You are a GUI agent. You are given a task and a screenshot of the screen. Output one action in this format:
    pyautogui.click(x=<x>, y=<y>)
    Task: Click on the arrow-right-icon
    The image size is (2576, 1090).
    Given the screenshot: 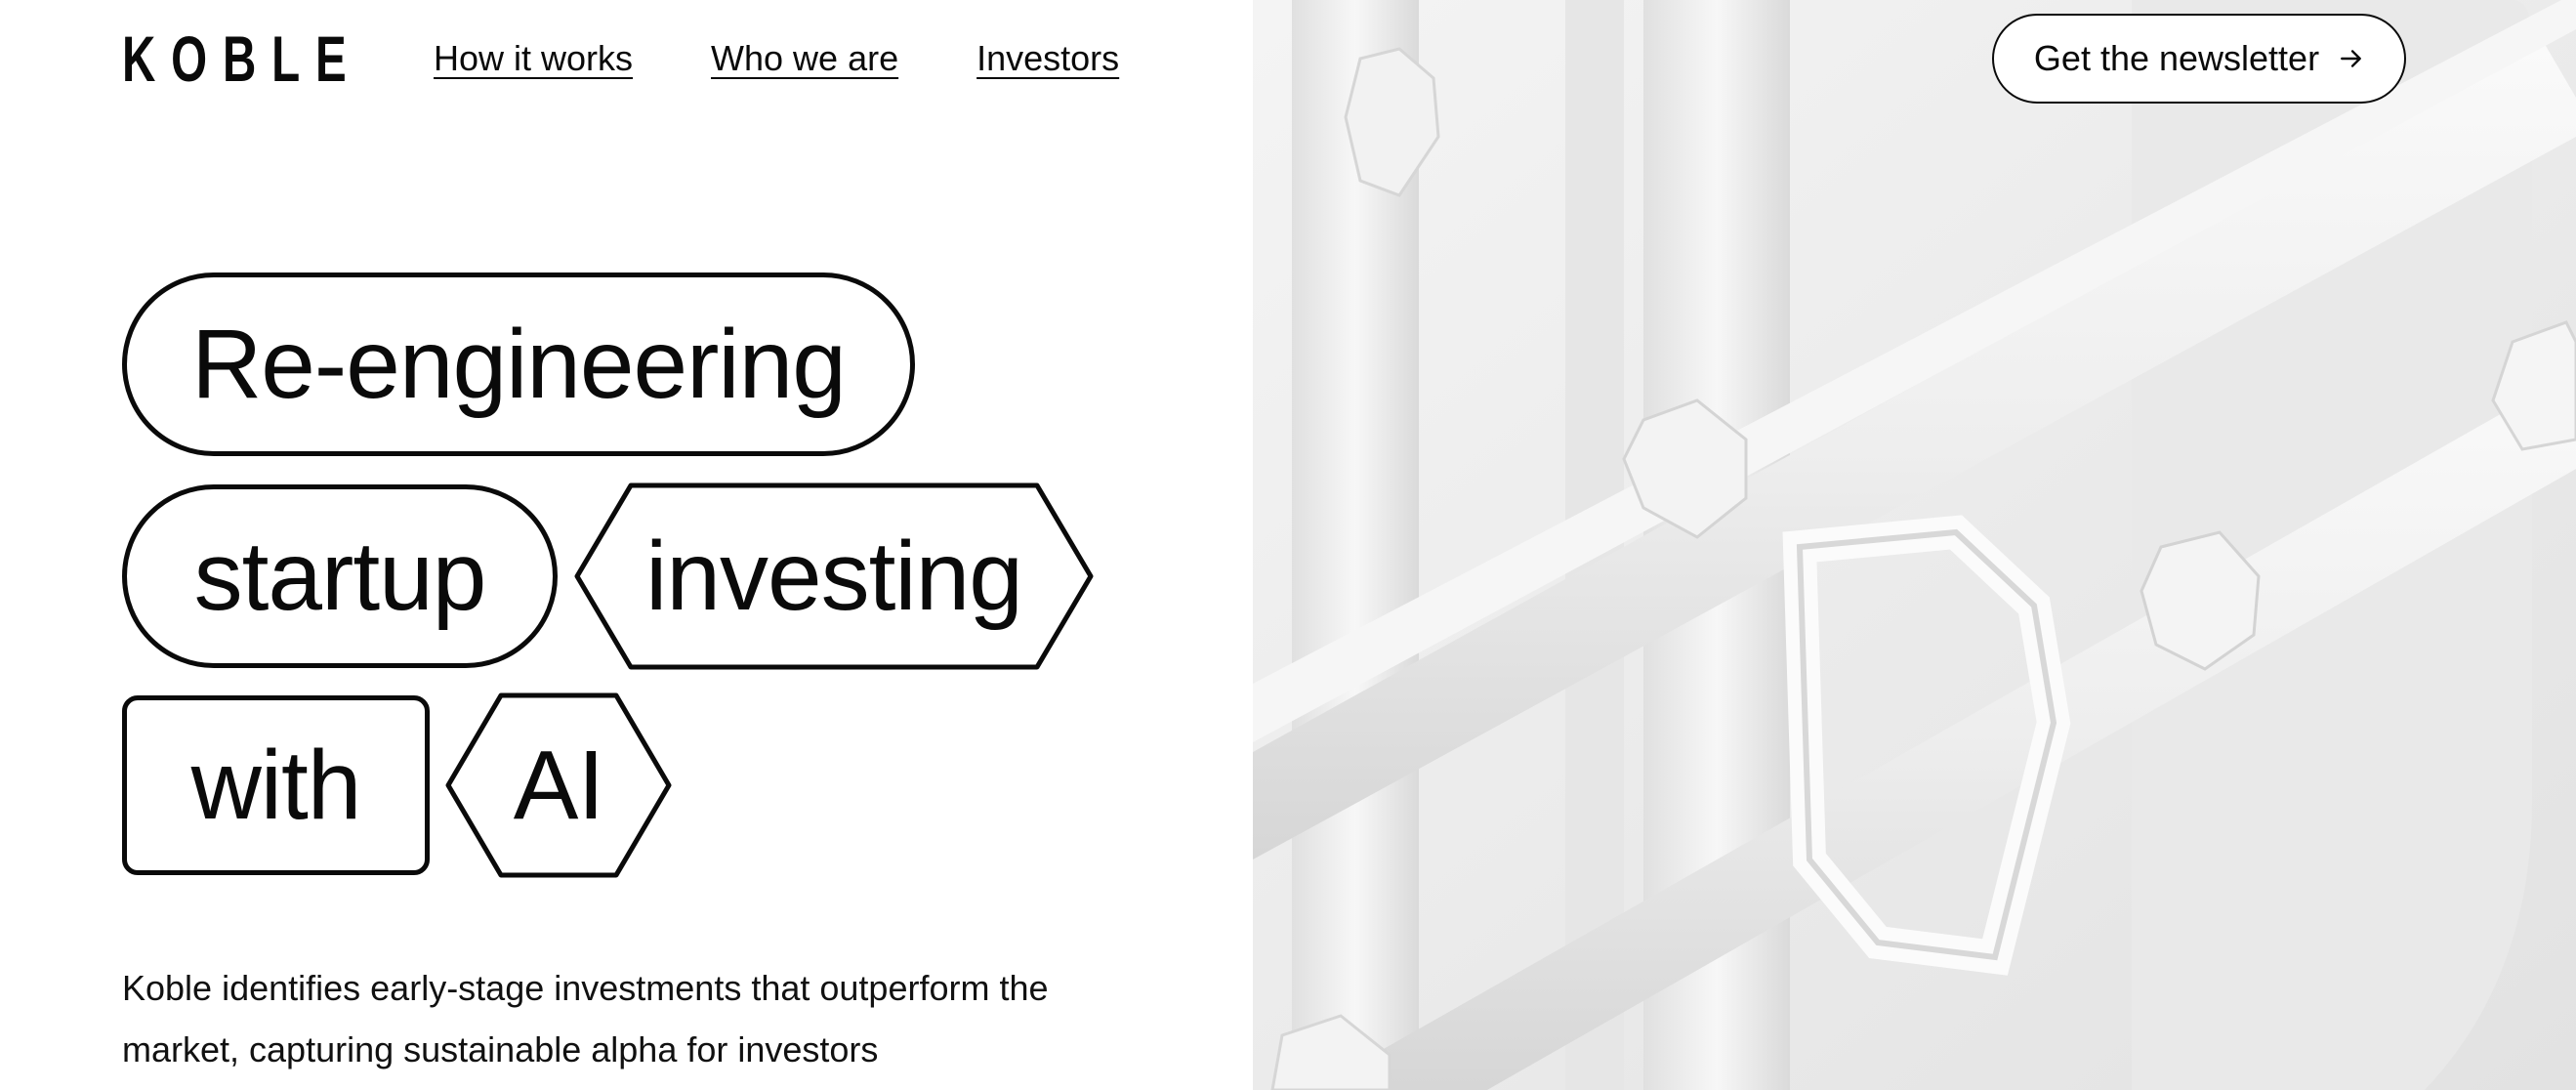 What is the action you would take?
    pyautogui.click(x=2351, y=58)
    